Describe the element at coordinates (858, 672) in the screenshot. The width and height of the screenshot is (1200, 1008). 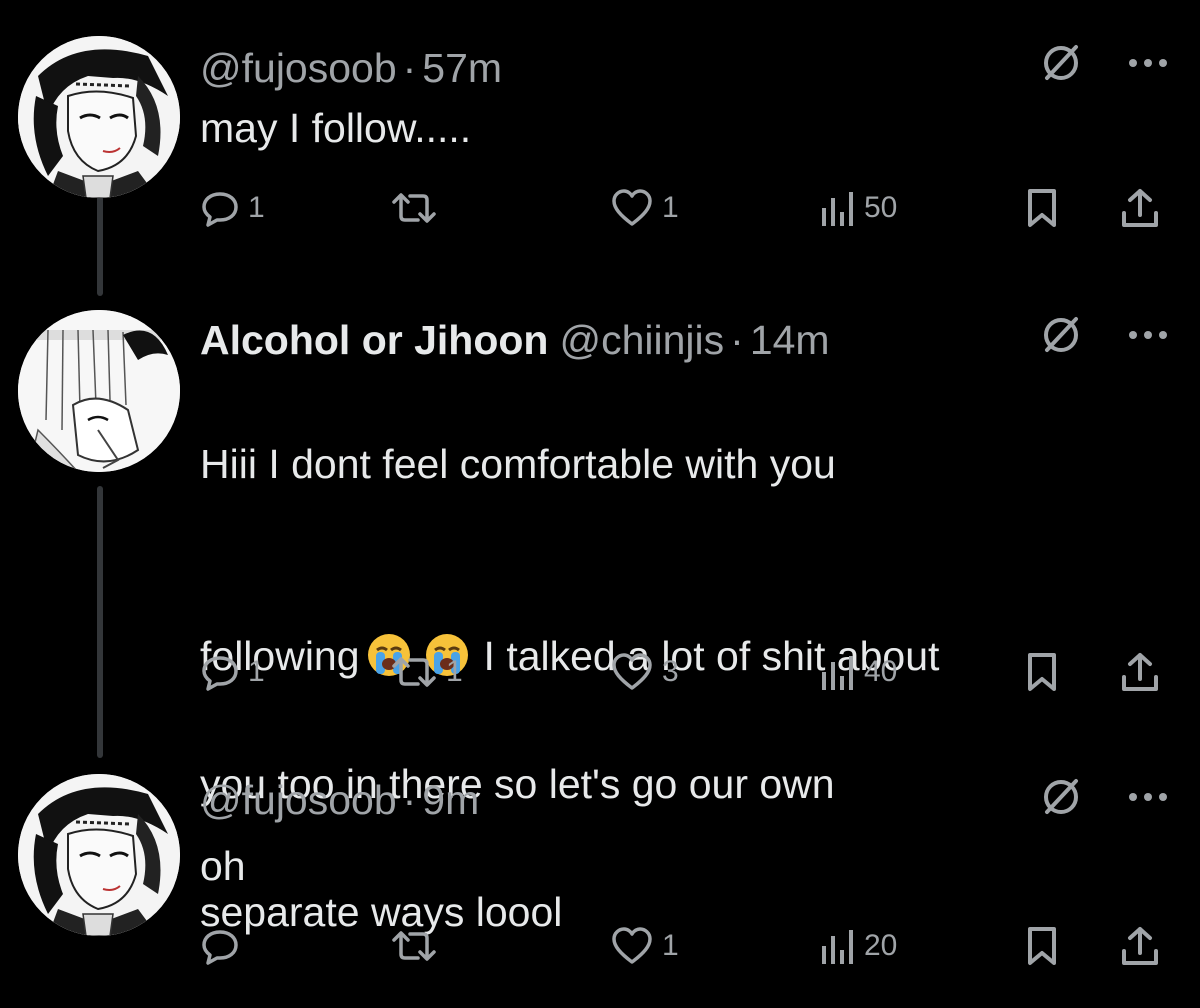
I see `views-button: 40` at that location.